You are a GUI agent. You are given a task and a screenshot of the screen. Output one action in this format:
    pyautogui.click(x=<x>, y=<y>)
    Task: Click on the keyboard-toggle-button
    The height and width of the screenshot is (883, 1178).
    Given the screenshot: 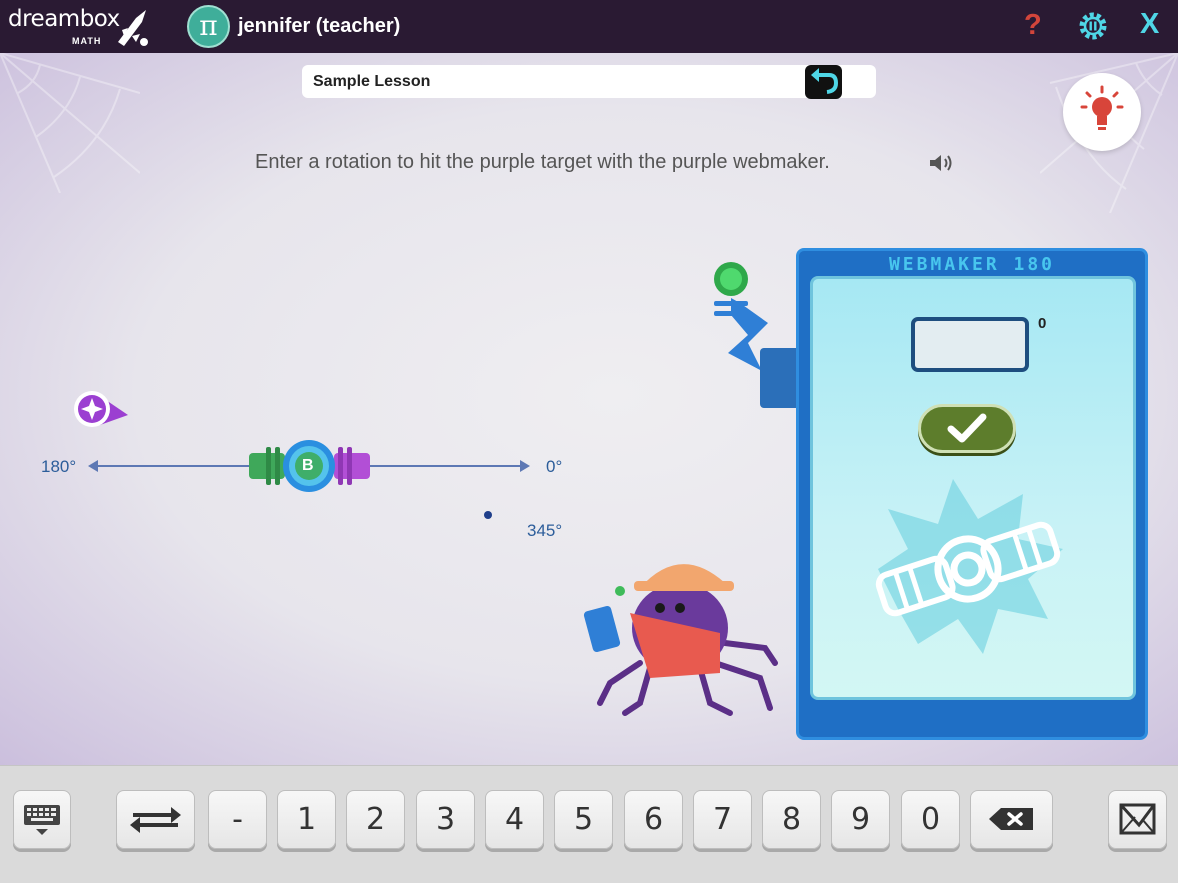 What is the action you would take?
    pyautogui.click(x=42, y=819)
    